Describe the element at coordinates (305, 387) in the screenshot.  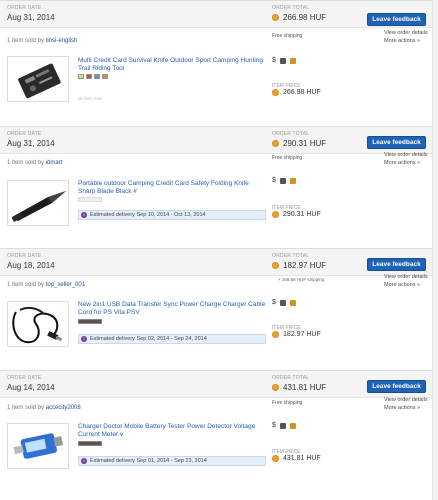
I see `order-total-value: 431.81 HUF` at that location.